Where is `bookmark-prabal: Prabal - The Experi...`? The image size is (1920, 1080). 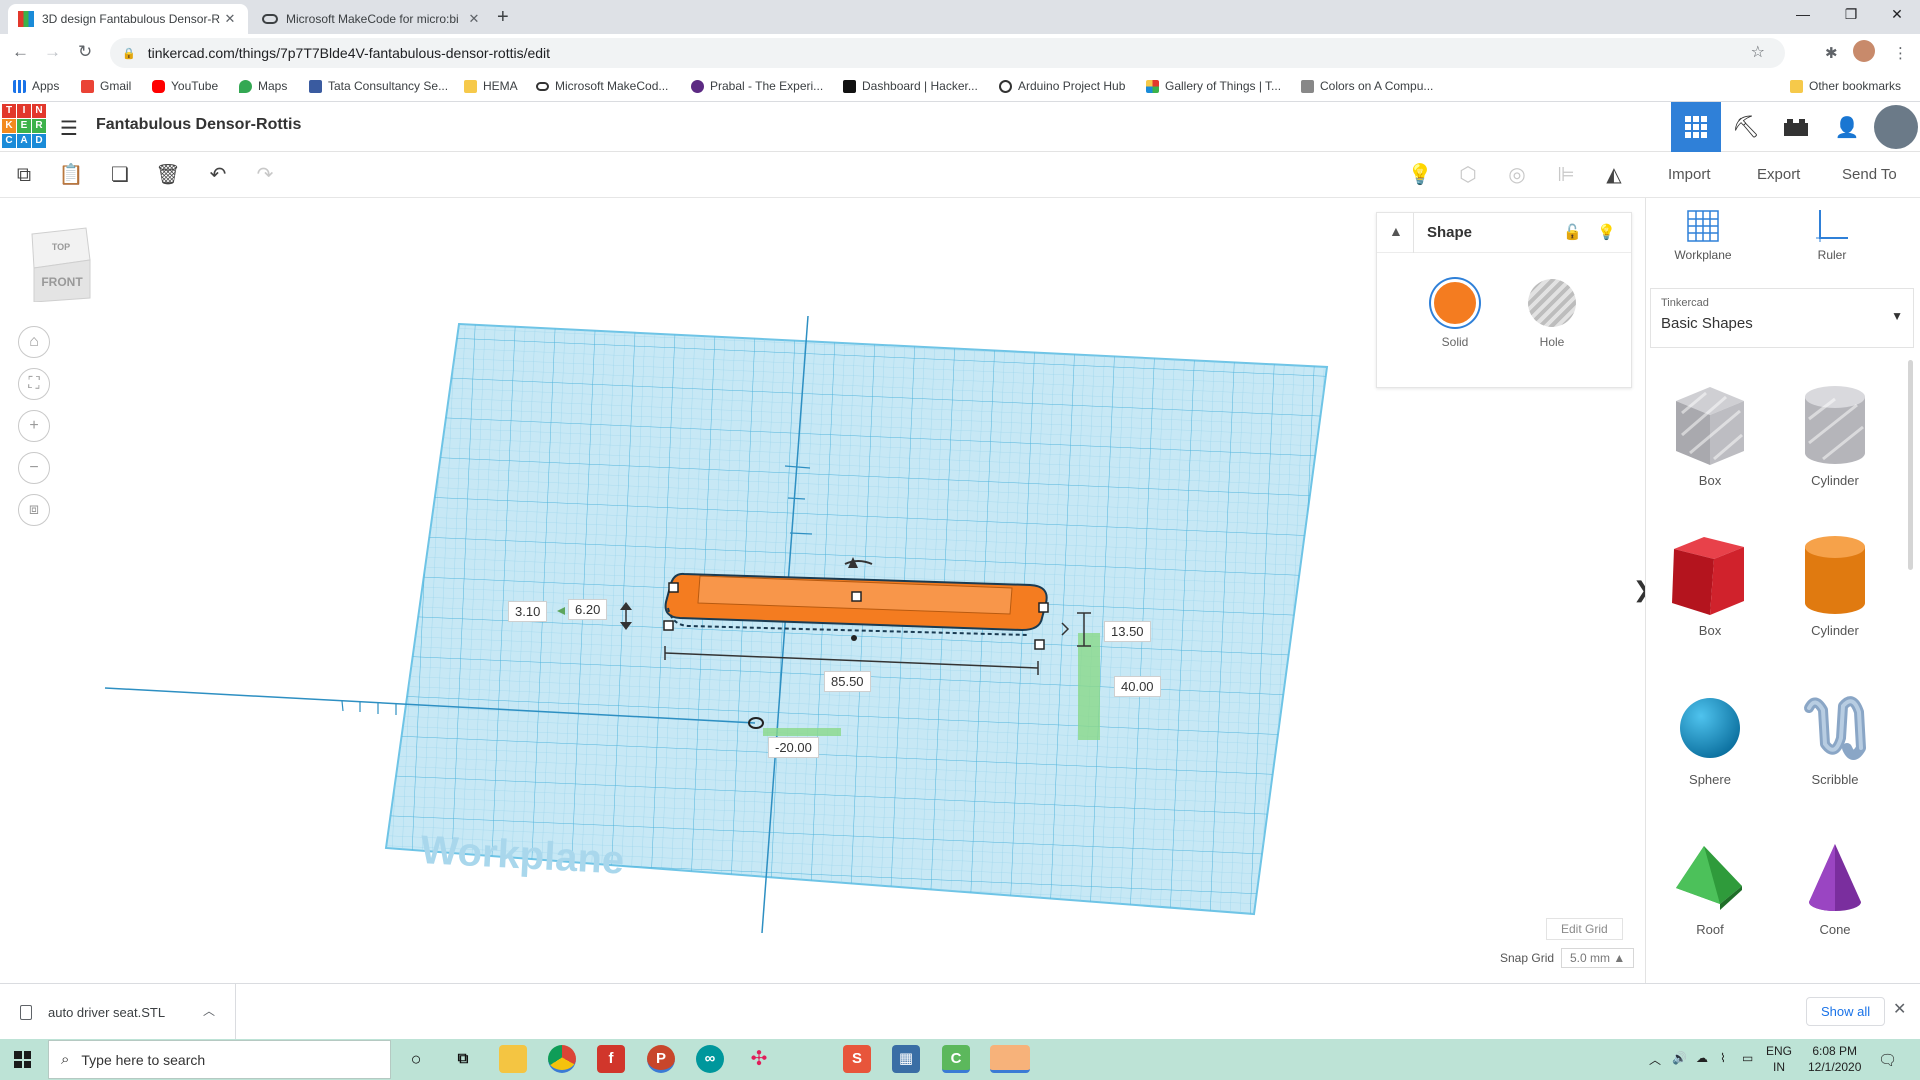 bookmark-prabal: Prabal - The Experi... is located at coordinates (757, 86).